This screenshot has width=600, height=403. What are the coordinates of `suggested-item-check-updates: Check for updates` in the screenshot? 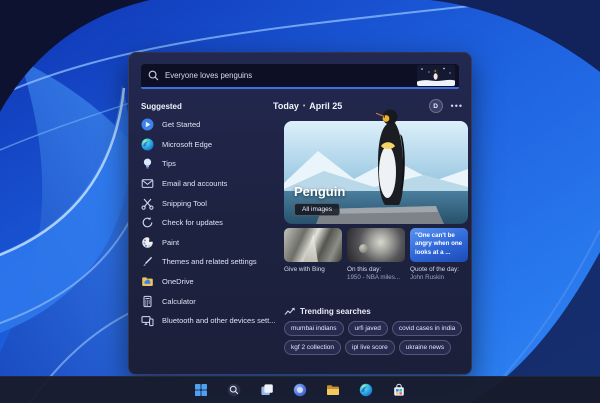 It's located at (210, 223).